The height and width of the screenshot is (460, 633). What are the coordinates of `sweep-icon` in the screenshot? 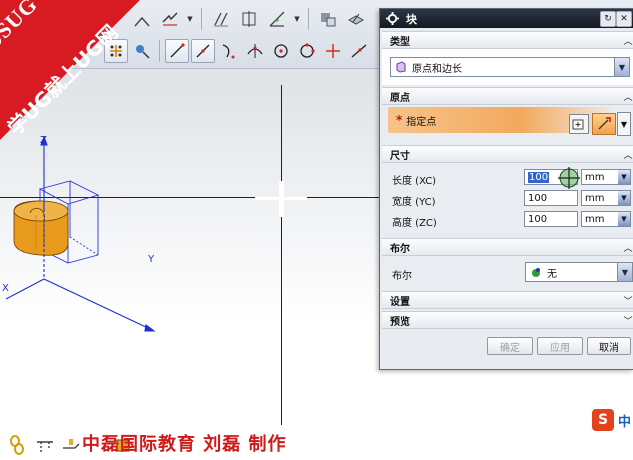 It's located at (45, 445).